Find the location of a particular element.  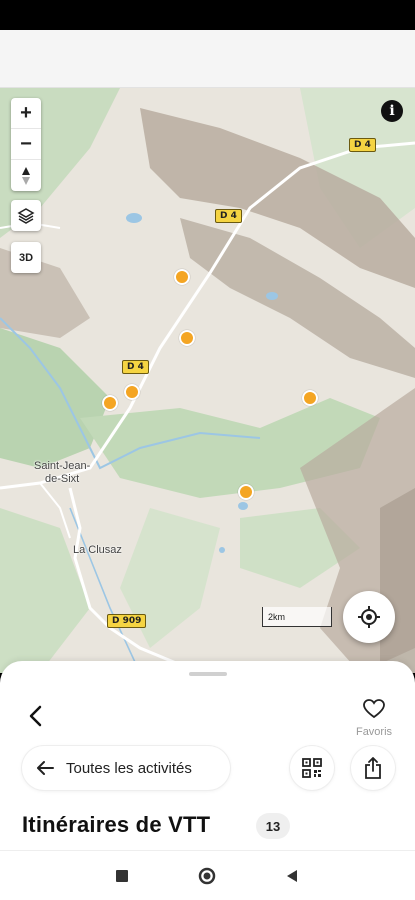

share-button is located at coordinates (373, 768).